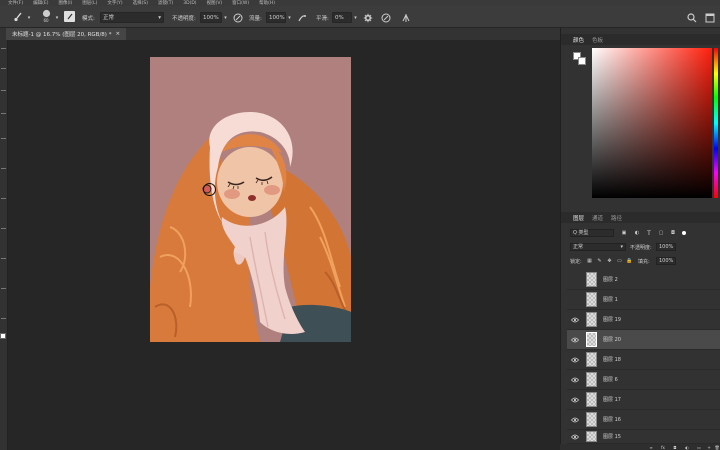  I want to click on mode-select: 正常 ▾, so click(132, 17).